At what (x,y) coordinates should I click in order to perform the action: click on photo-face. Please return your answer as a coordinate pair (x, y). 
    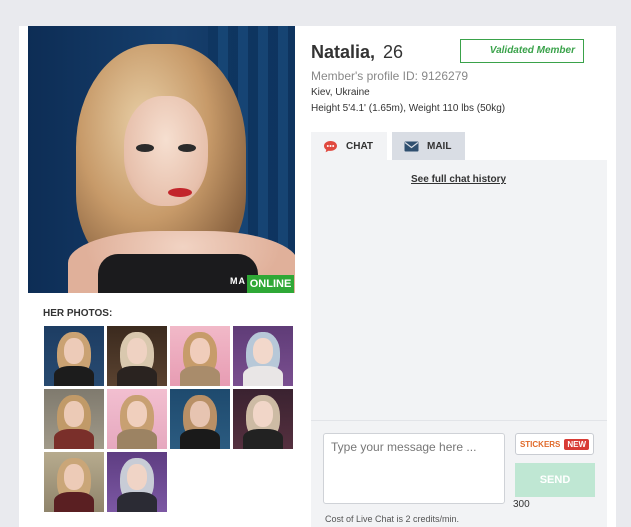
    Looking at the image, I should click on (166, 151).